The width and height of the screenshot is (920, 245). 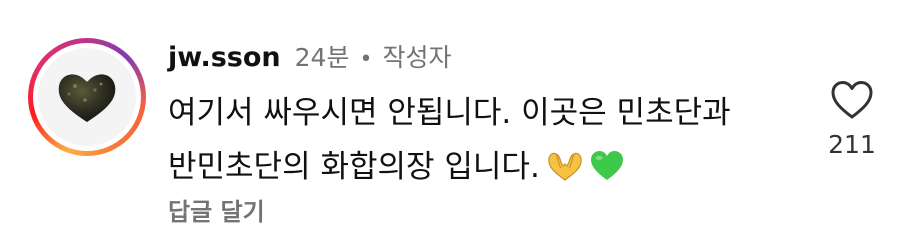 I want to click on like-count: 211, so click(x=852, y=144).